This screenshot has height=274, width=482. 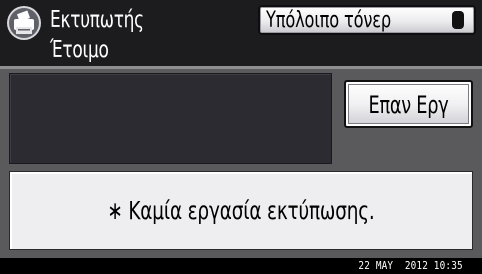 I want to click on printer-status: Έτοιμο, so click(x=79, y=50).